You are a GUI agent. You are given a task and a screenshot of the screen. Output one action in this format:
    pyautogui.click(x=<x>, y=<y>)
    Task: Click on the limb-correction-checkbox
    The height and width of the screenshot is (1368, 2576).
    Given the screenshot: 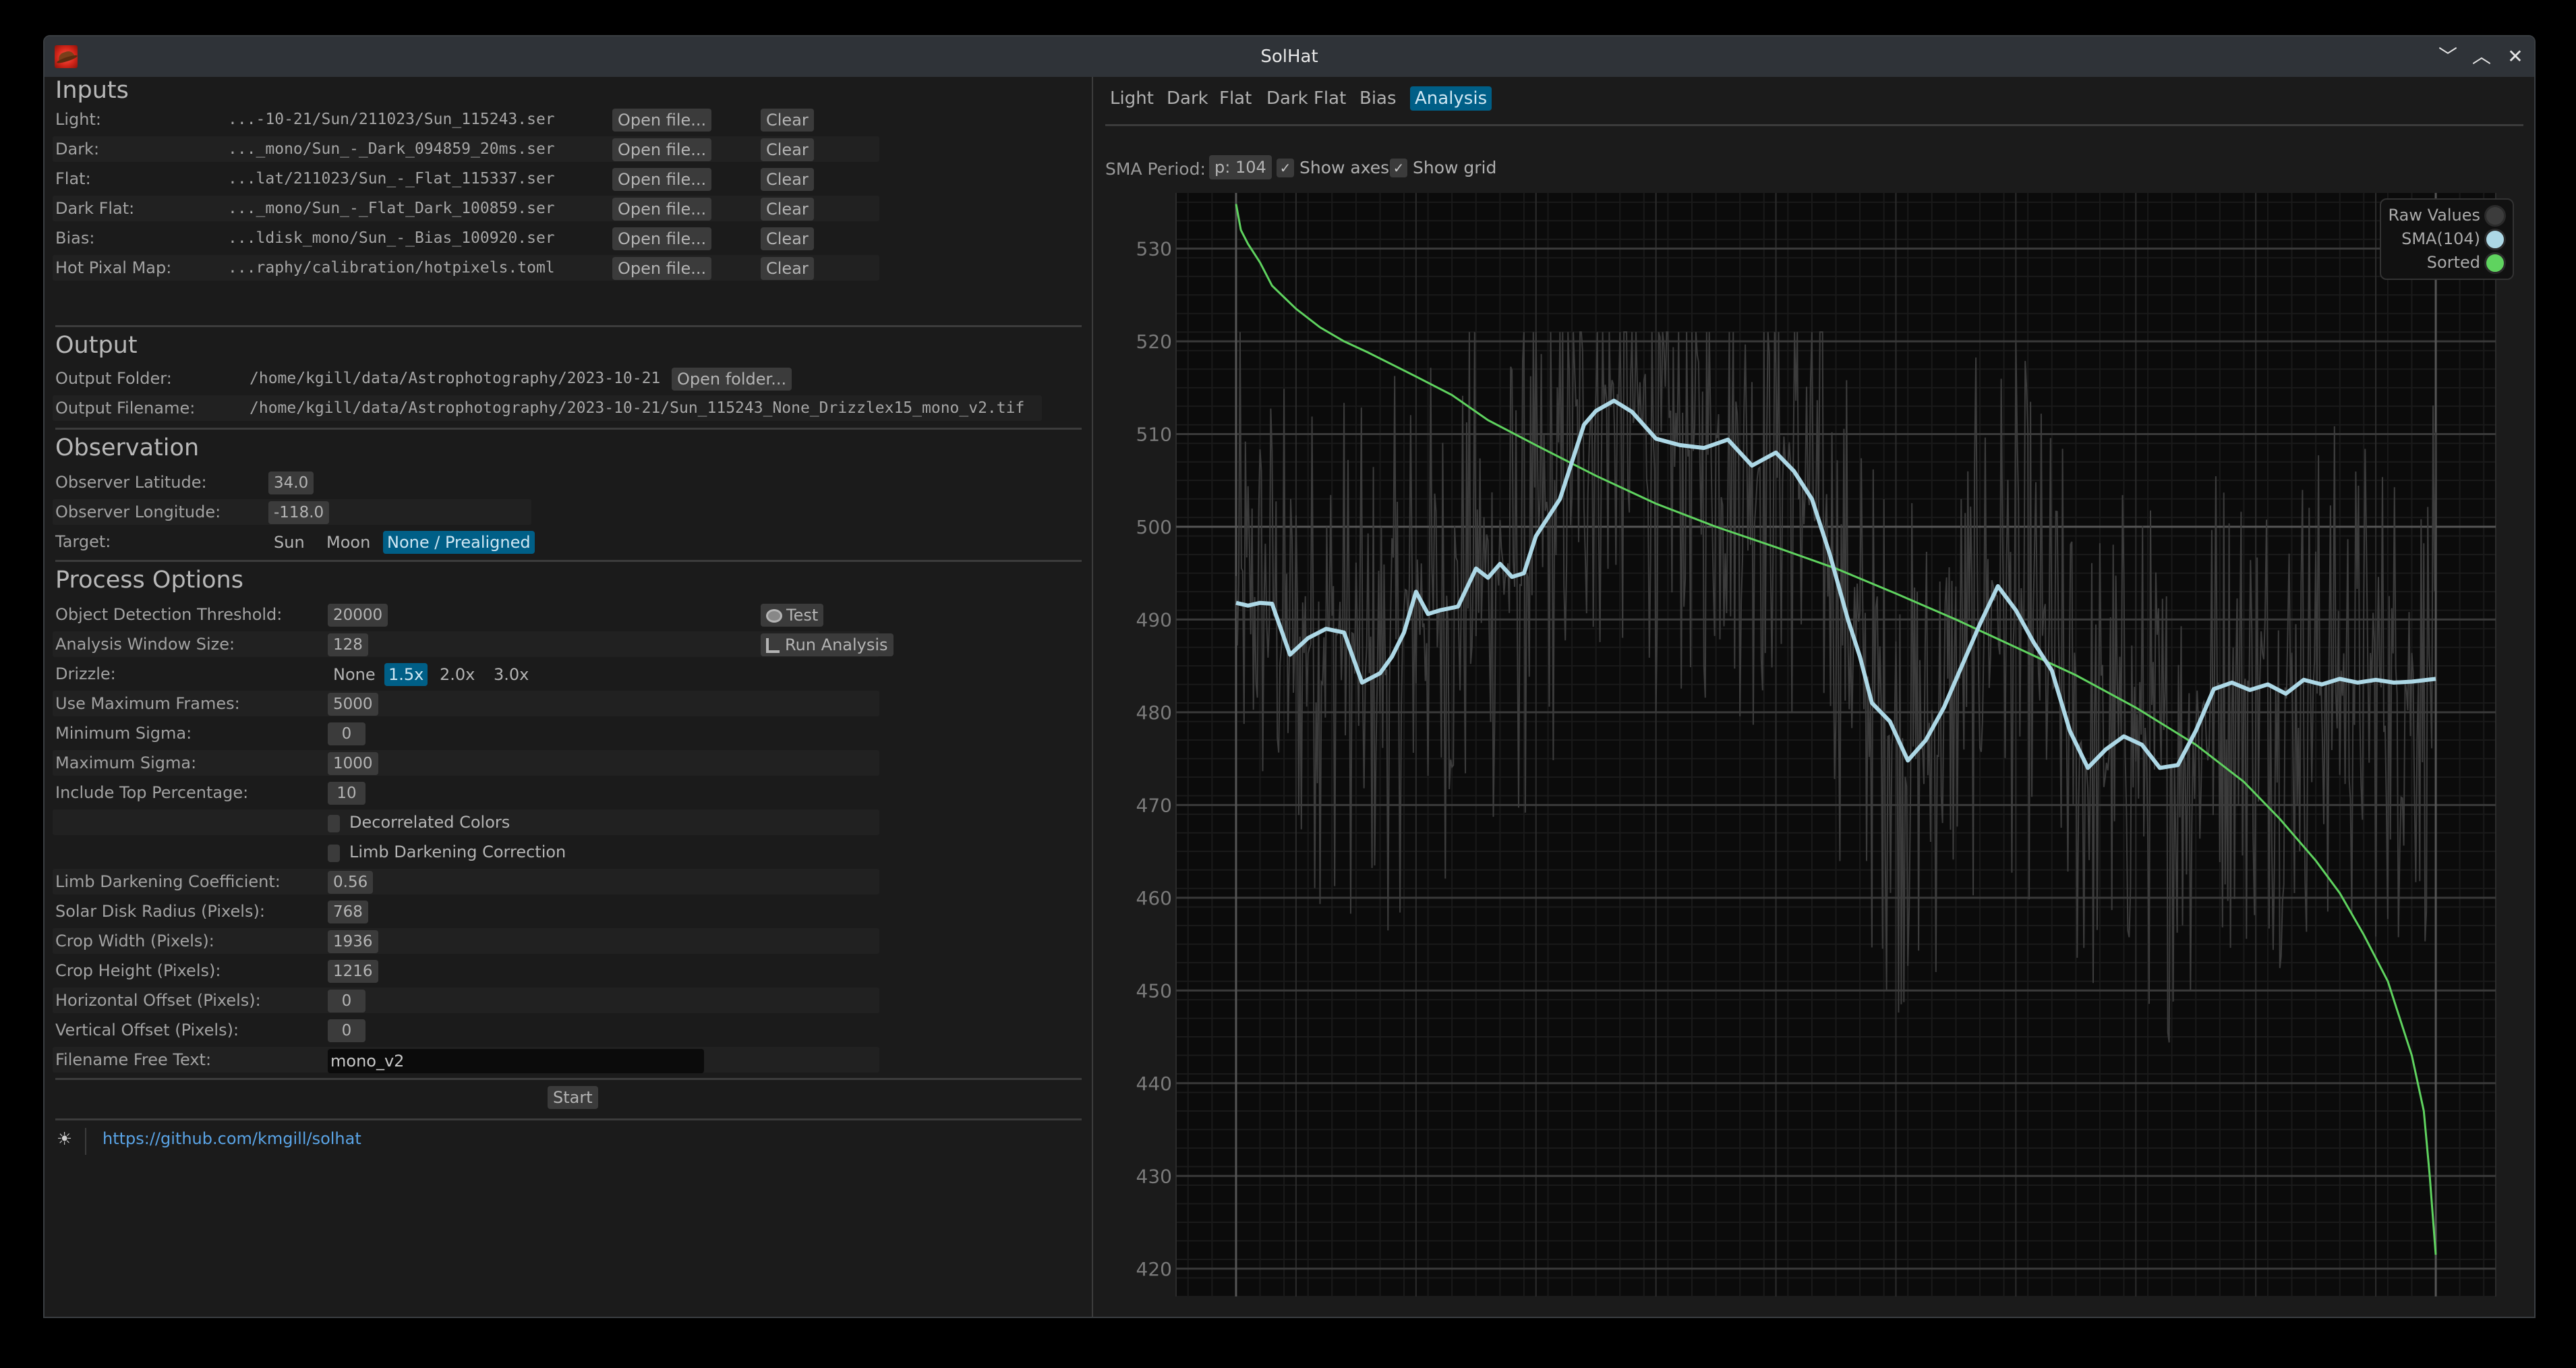 What is the action you would take?
    pyautogui.click(x=334, y=853)
    